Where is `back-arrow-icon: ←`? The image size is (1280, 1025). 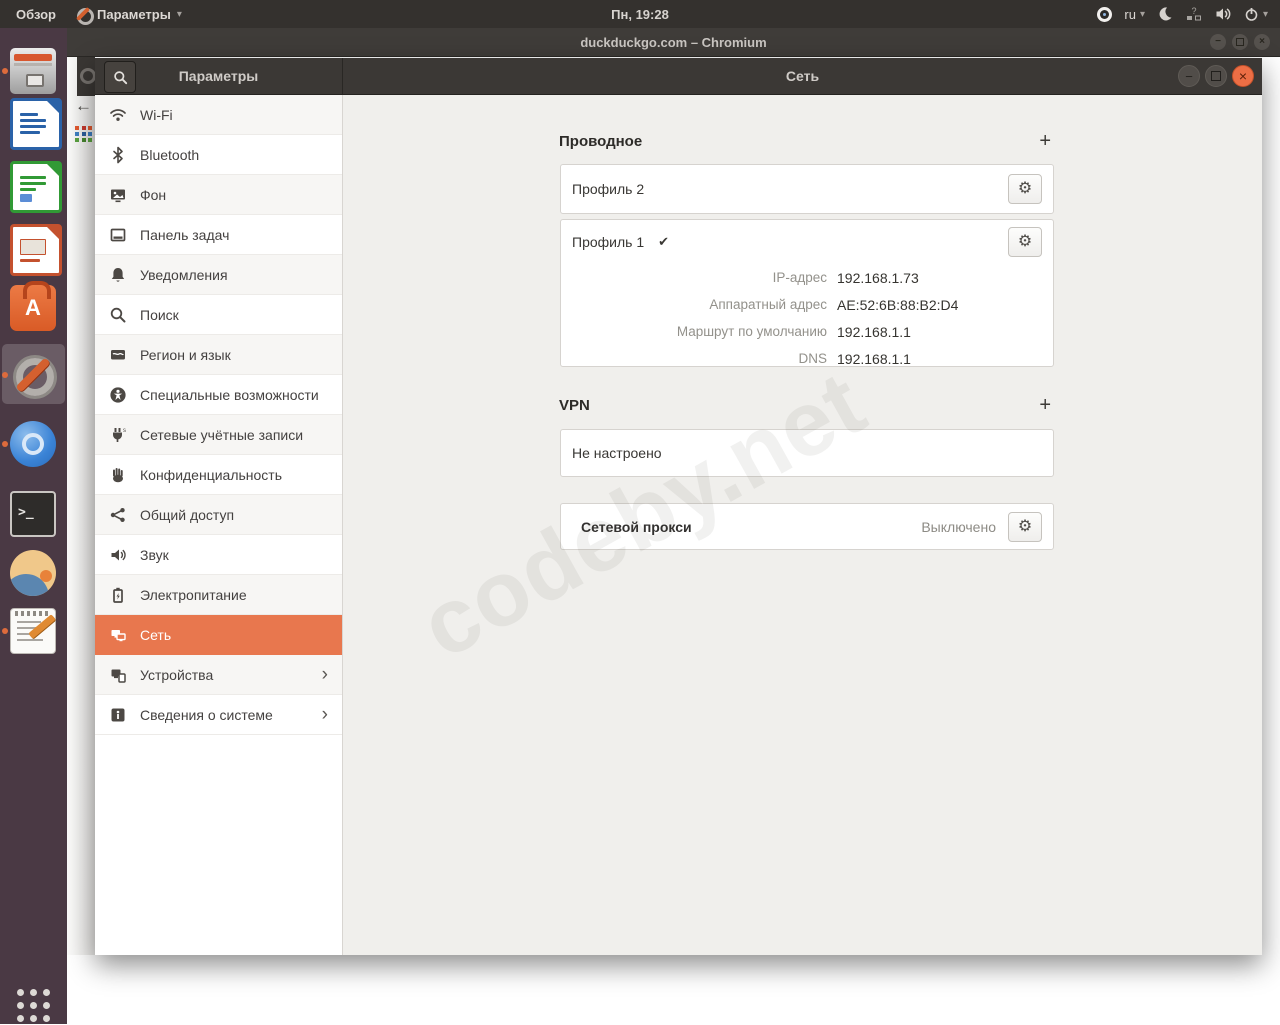
back-arrow-icon: ← is located at coordinates (83, 106).